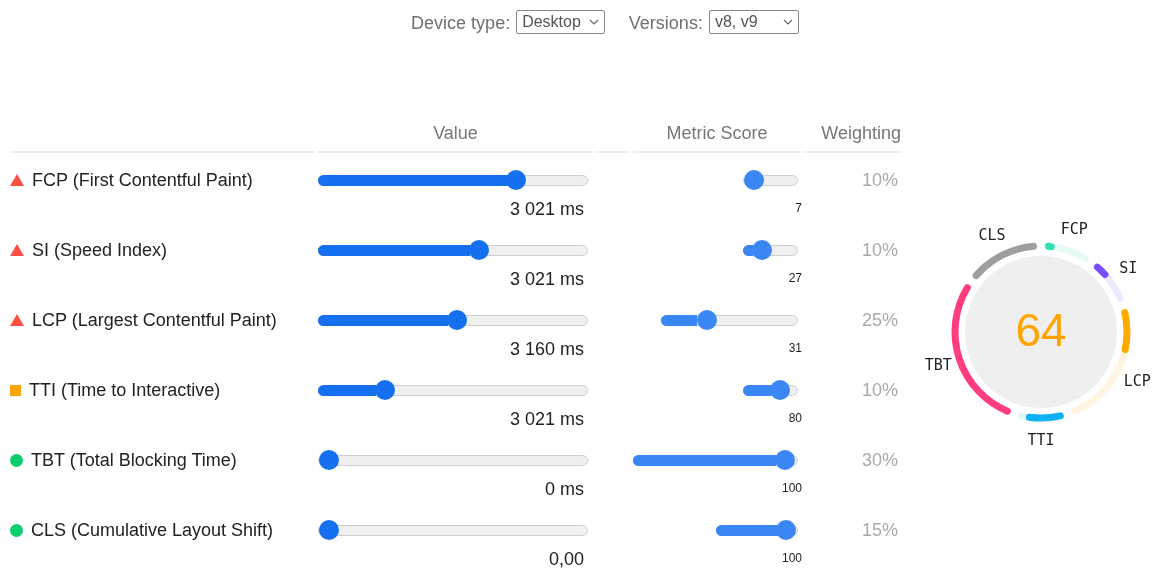 The image size is (1170, 570). What do you see at coordinates (566, 559) in the screenshot?
I see `metric-value: 0,00` at bounding box center [566, 559].